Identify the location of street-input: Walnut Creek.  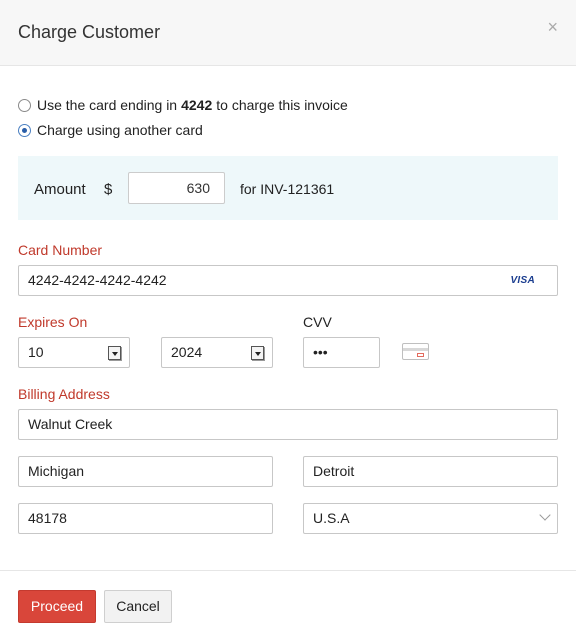
(288, 424).